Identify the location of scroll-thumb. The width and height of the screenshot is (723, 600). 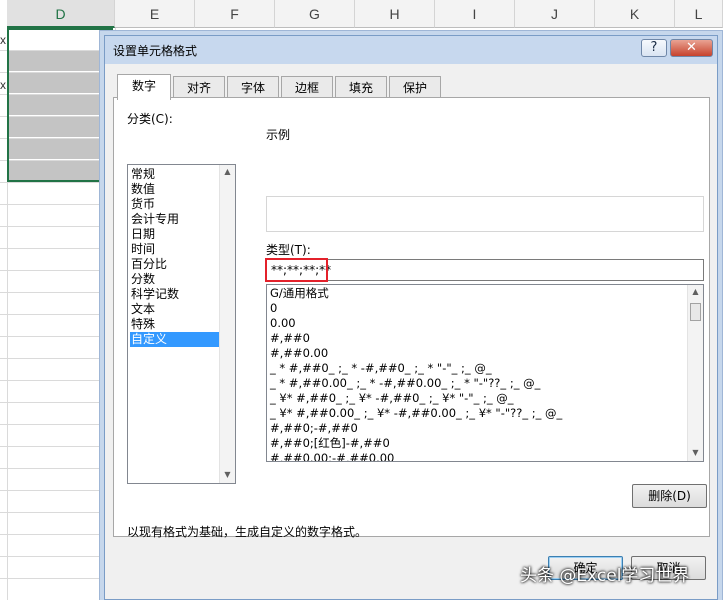
(695, 312).